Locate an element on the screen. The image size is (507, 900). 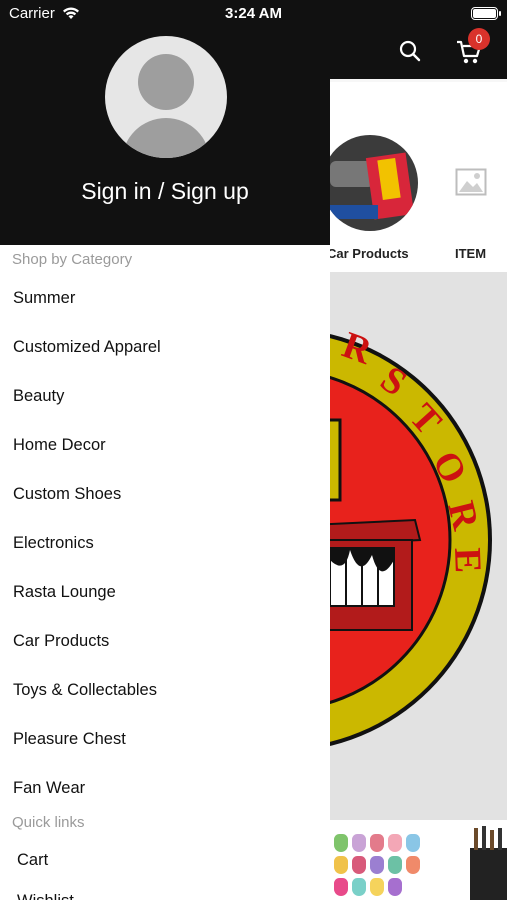
category-item-summer: Summer is located at coordinates (165, 299).